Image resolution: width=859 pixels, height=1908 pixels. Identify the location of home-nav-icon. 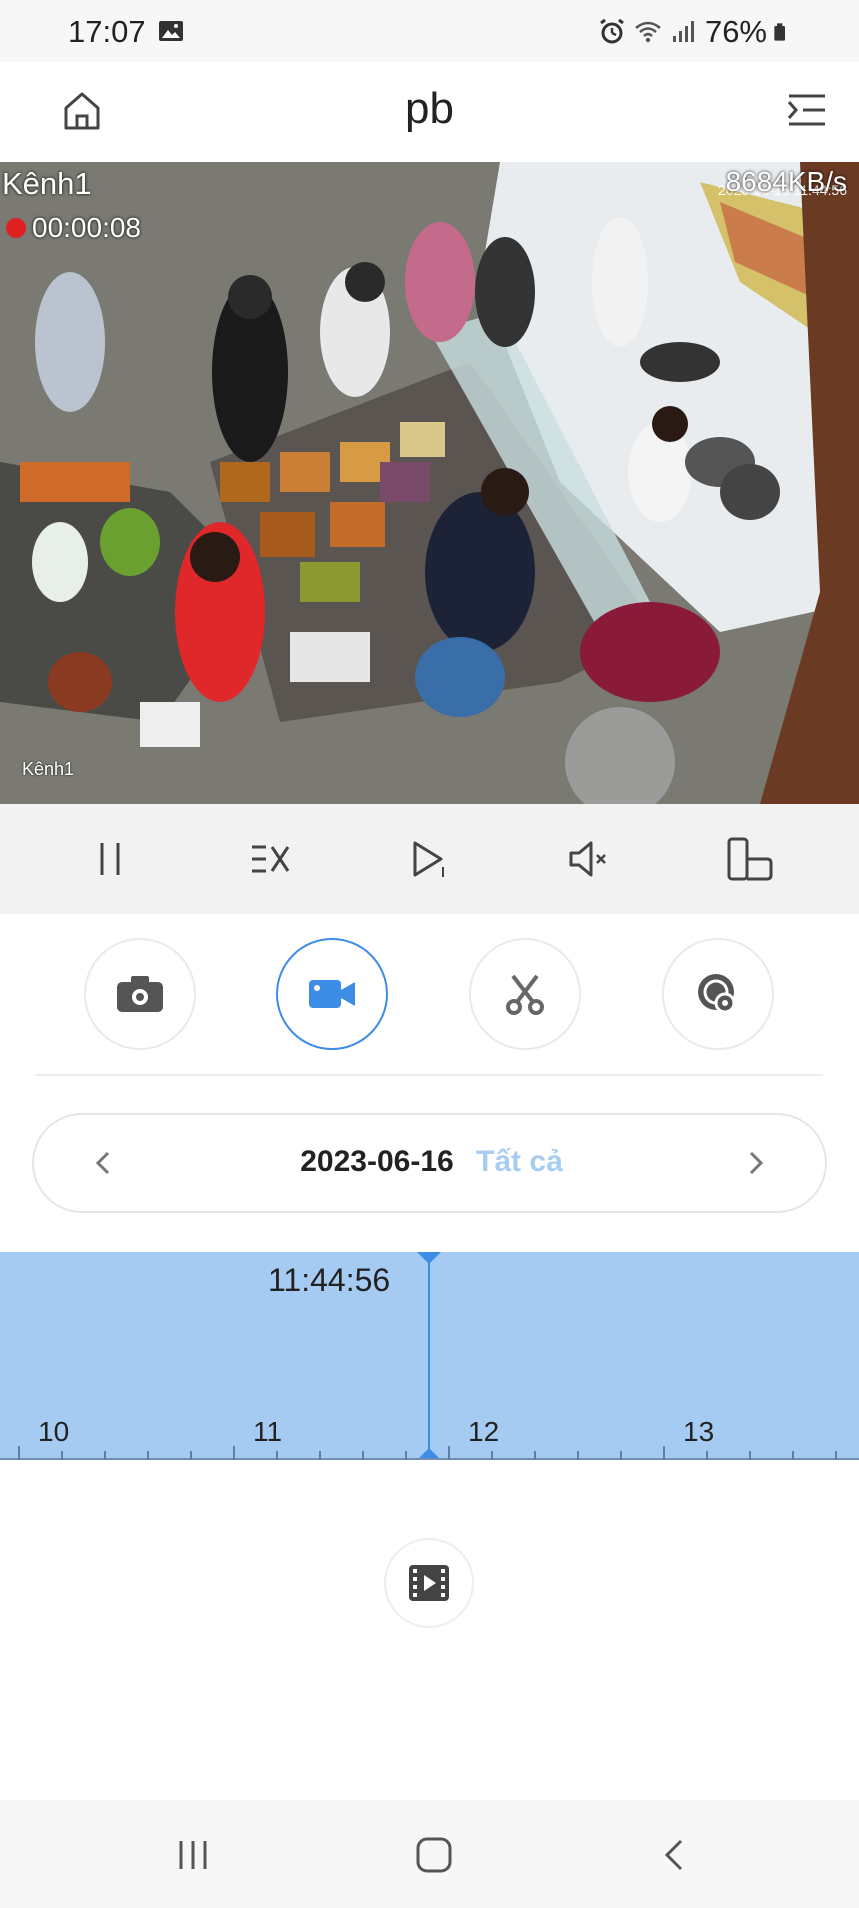
(434, 1855).